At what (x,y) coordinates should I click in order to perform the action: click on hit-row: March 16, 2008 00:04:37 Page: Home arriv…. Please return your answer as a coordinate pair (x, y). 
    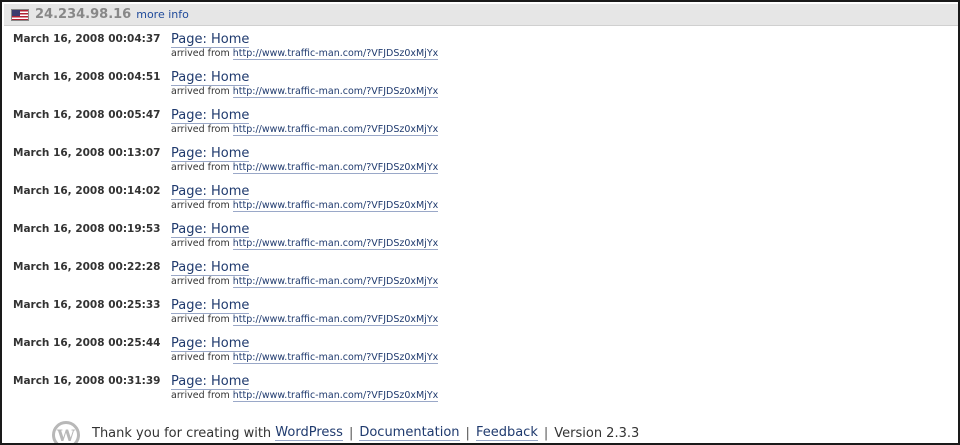
    Looking at the image, I should click on (463, 51).